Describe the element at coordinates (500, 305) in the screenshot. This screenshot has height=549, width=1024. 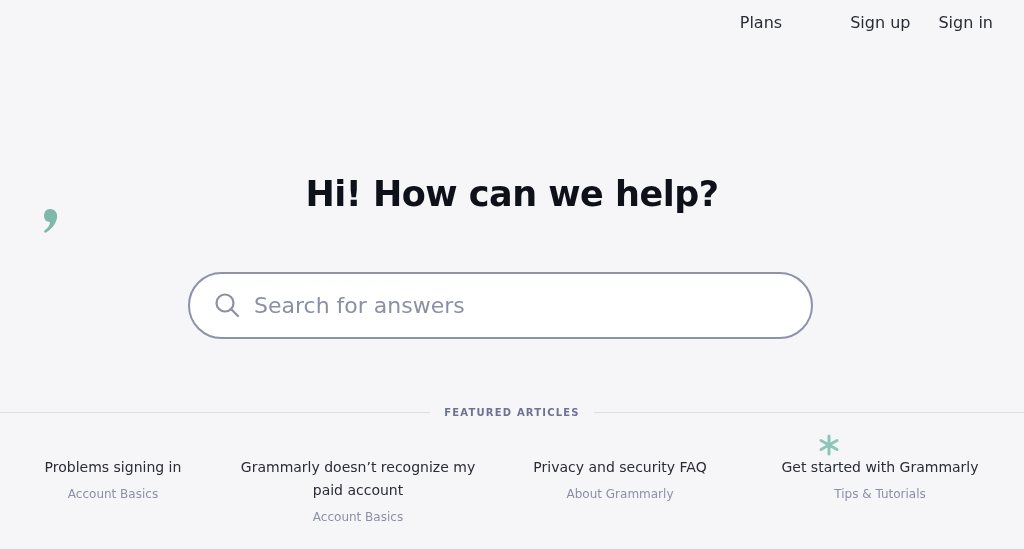
I see `search-field: Search for answers` at that location.